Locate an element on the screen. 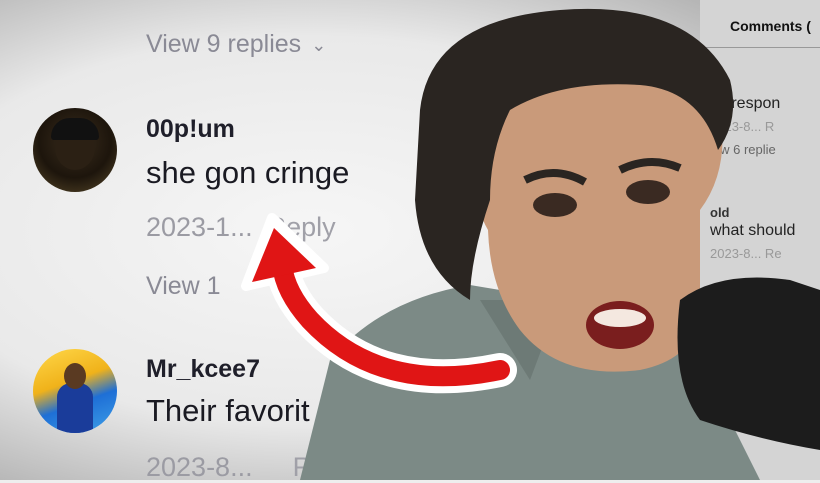  teeth is located at coordinates (620, 318).